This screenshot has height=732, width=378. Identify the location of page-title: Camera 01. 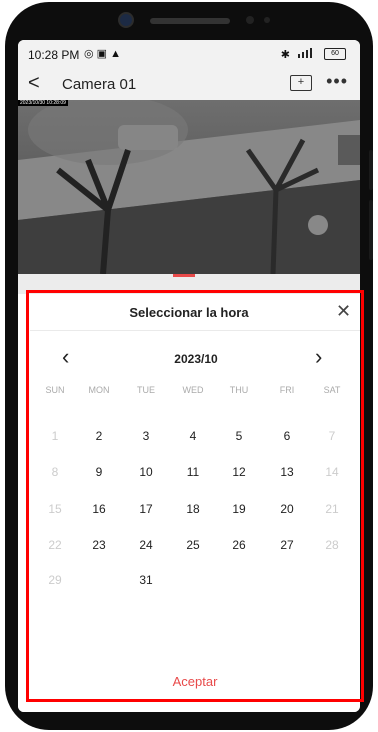
(99, 84).